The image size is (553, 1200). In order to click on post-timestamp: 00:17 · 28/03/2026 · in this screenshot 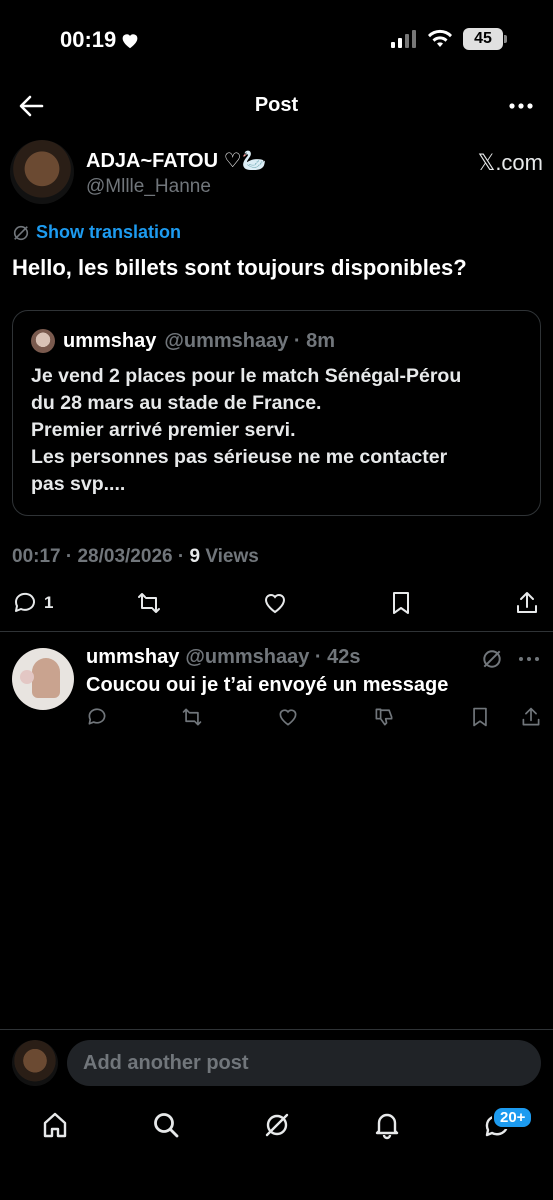, I will do `click(101, 556)`.